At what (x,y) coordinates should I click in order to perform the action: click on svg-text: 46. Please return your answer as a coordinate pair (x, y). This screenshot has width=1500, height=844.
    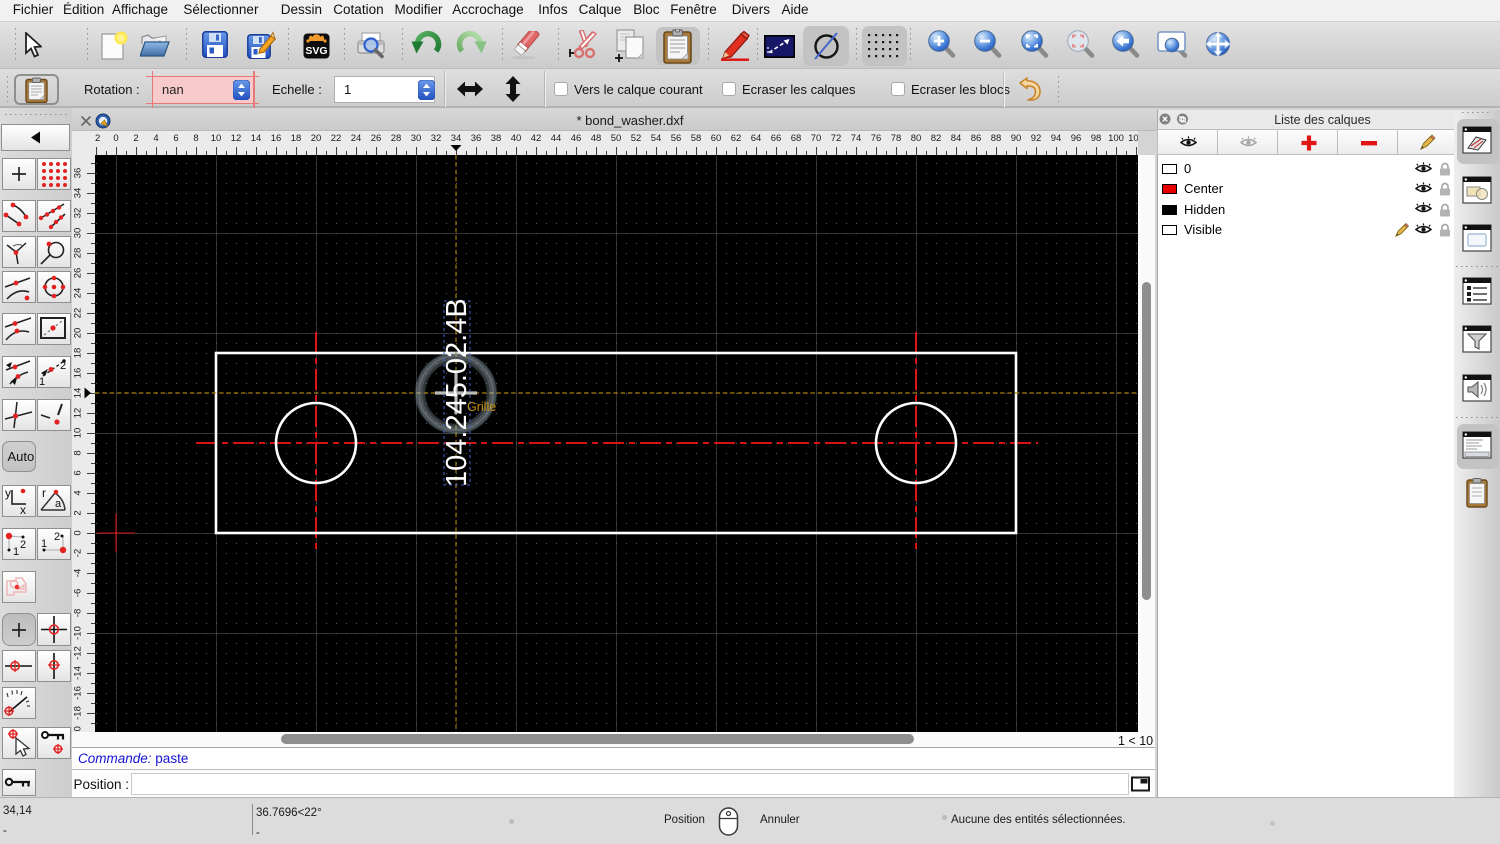
    Looking at the image, I should click on (576, 138).